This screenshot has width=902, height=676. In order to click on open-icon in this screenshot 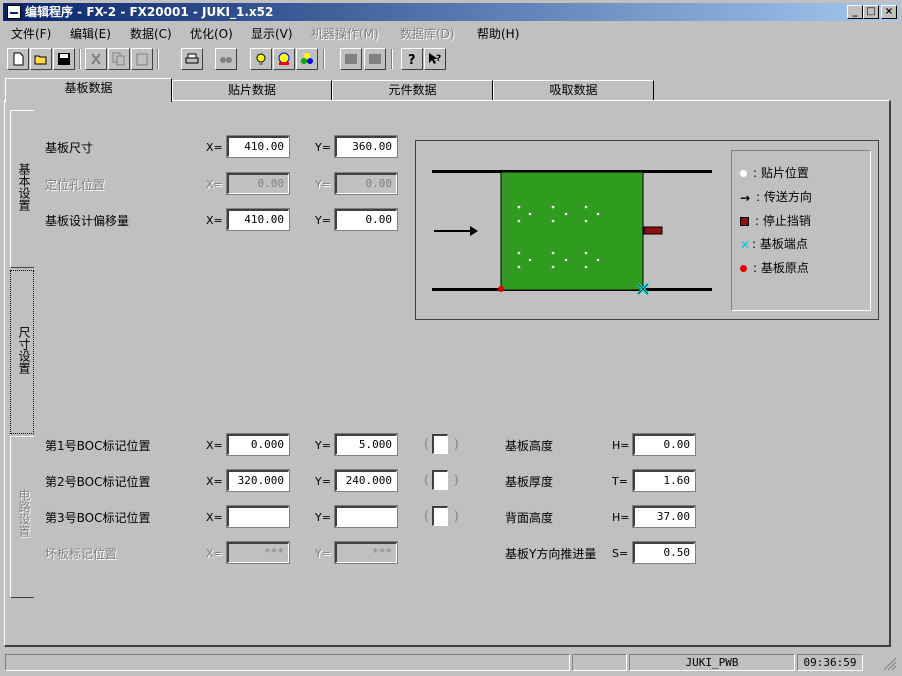, I will do `click(40, 60)`.